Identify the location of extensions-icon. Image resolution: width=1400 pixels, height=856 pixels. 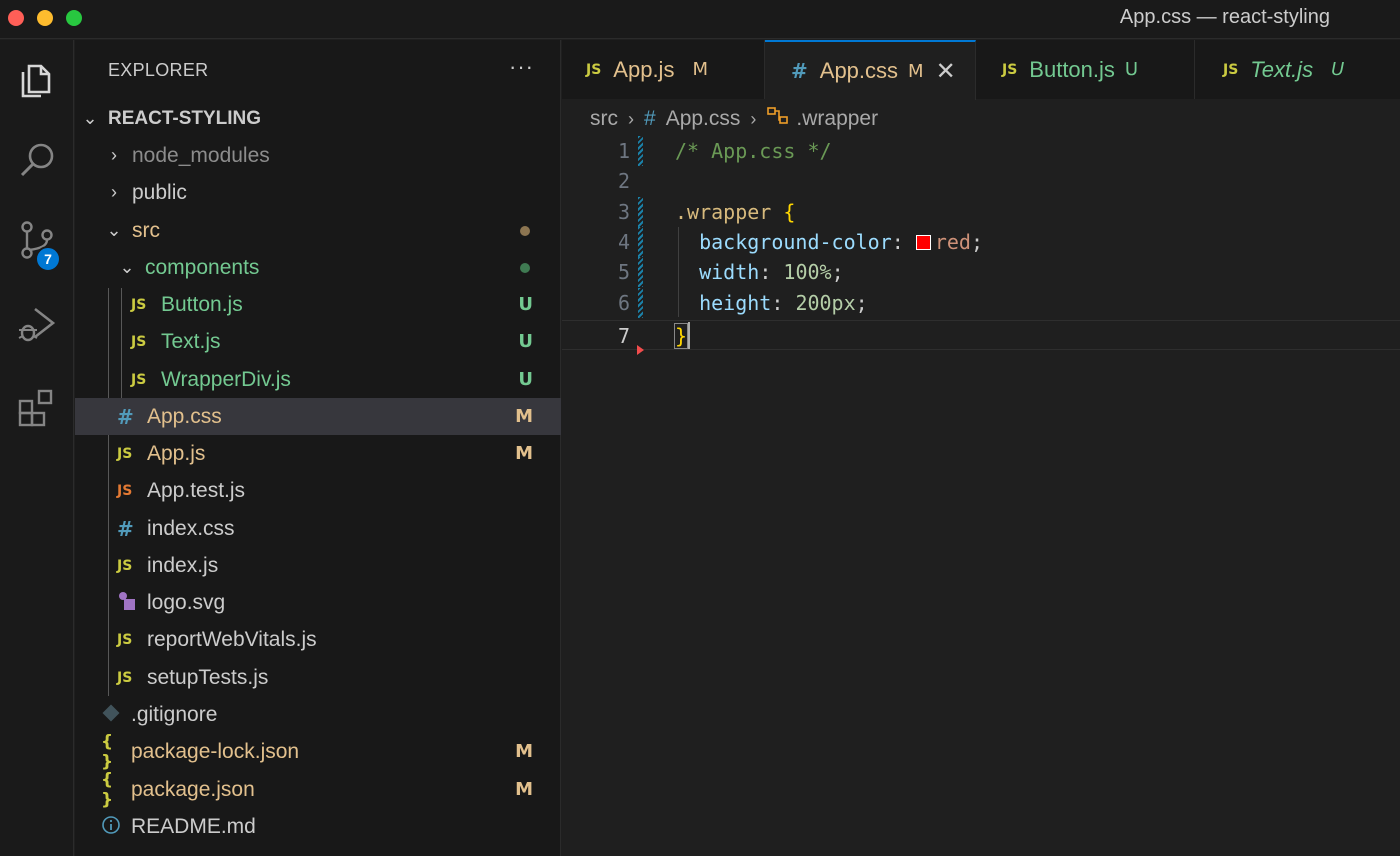
(35, 408).